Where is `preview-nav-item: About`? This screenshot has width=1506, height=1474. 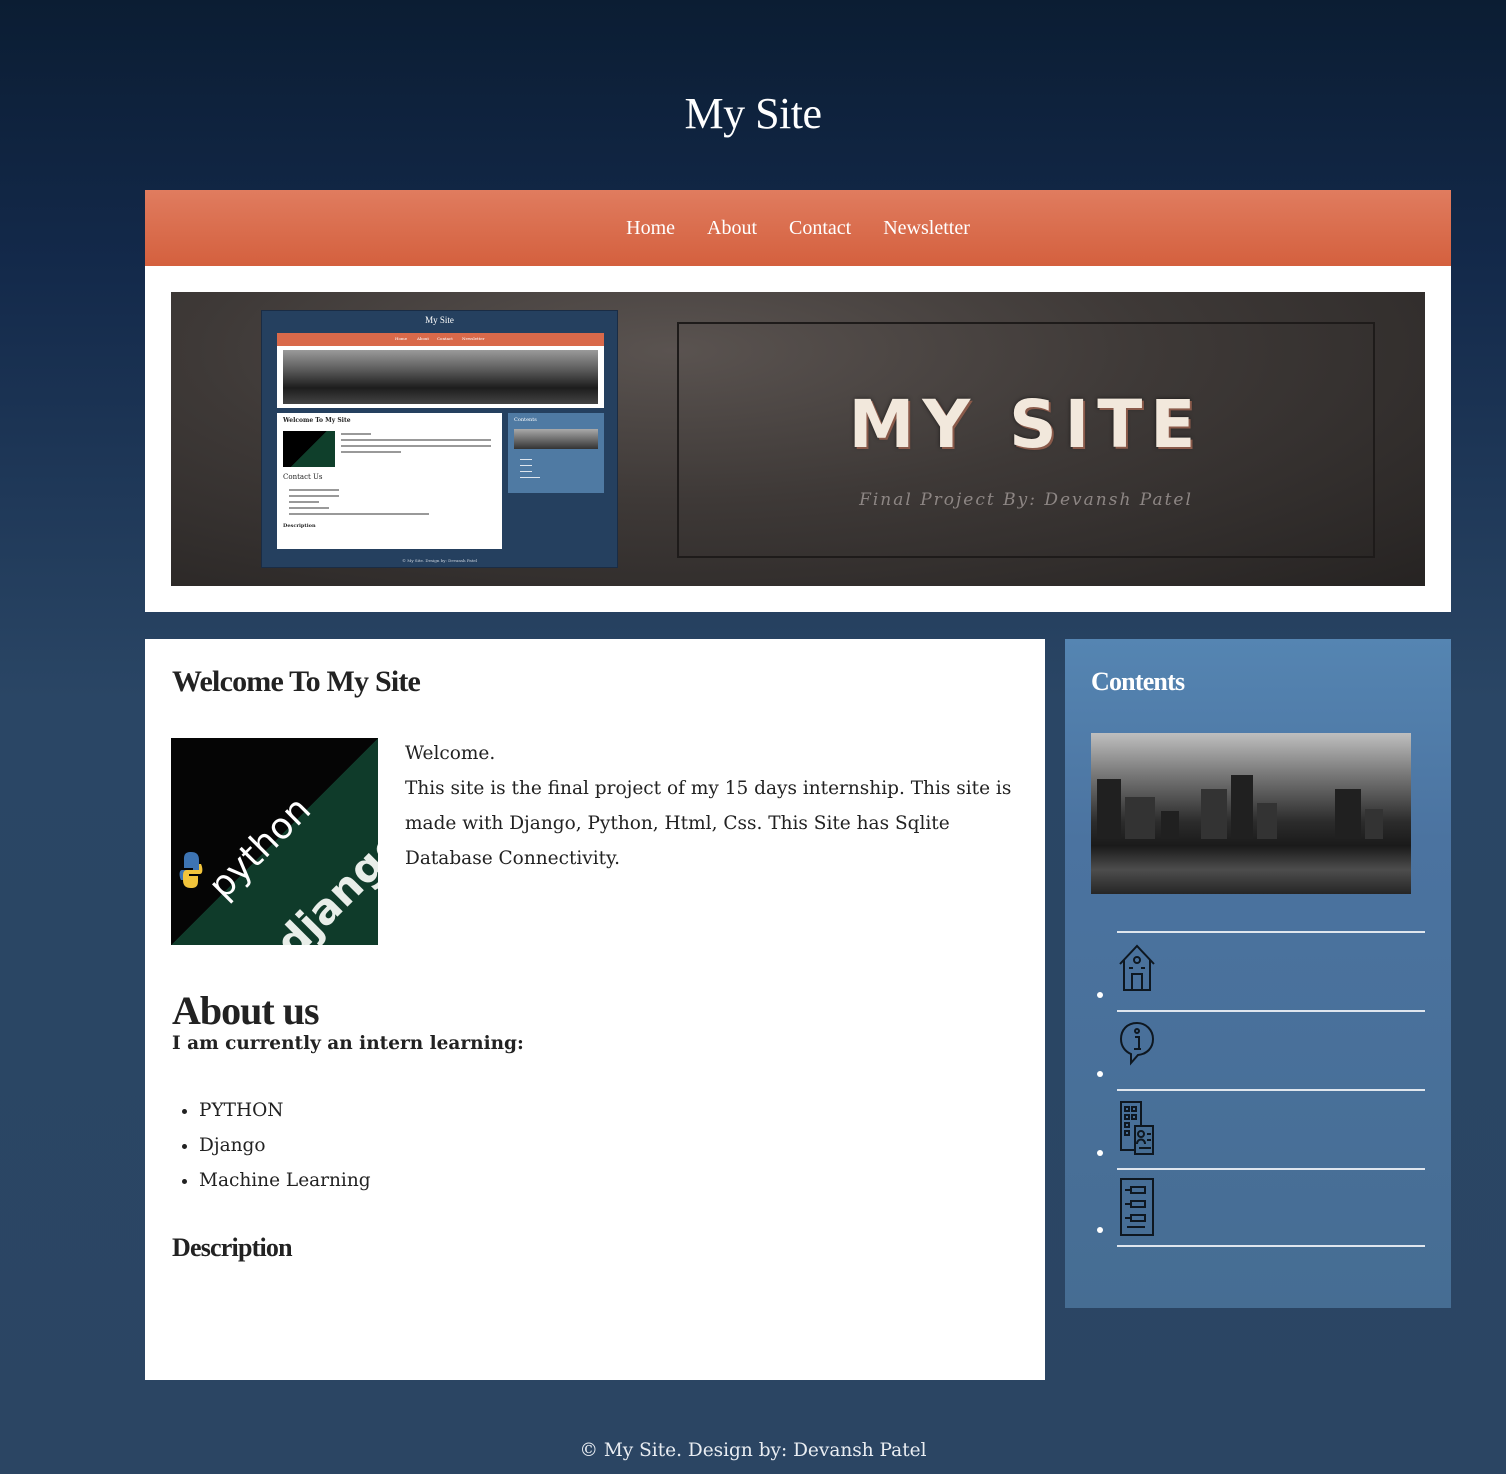 preview-nav-item: About is located at coordinates (423, 338).